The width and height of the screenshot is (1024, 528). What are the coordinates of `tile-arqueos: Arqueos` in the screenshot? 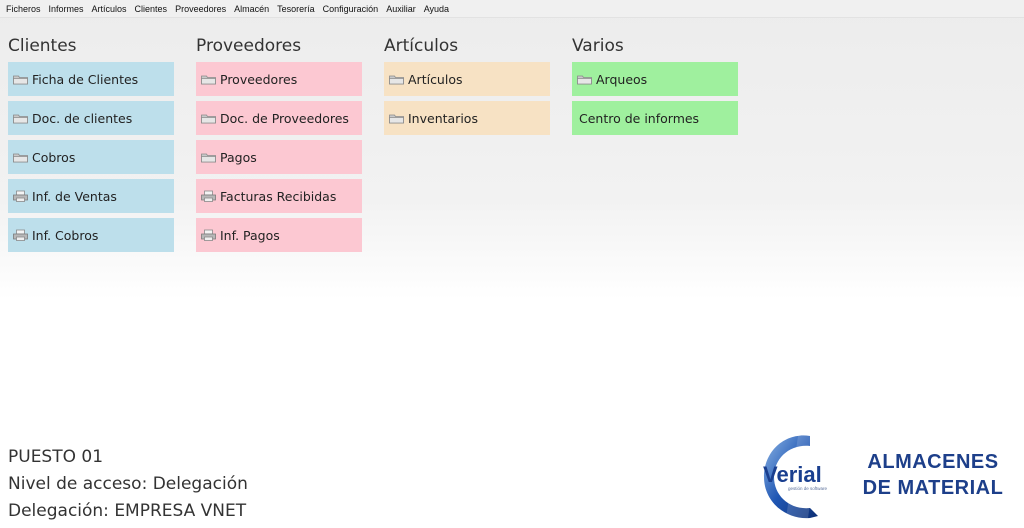 It's located at (655, 79).